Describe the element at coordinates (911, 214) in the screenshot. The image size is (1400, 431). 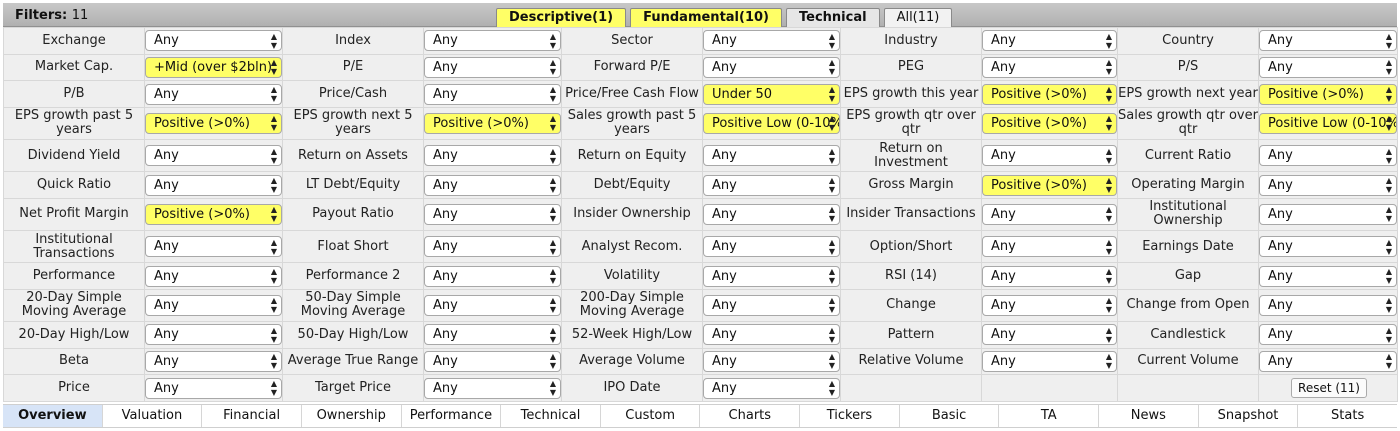
I see `filter-label-insider-transactions: Insider Transactions` at that location.